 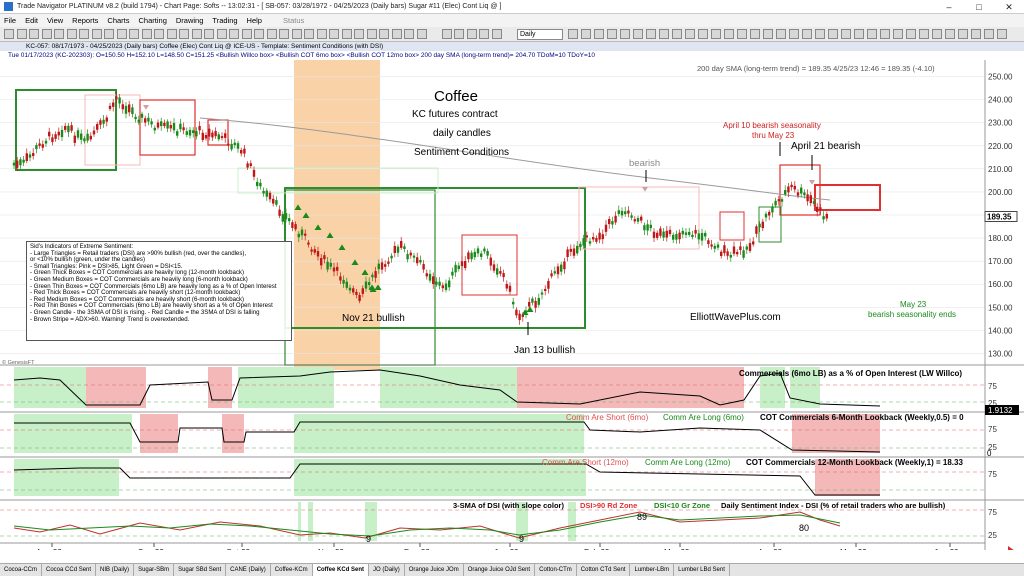 I want to click on maximize-button: □, so click(x=979, y=7).